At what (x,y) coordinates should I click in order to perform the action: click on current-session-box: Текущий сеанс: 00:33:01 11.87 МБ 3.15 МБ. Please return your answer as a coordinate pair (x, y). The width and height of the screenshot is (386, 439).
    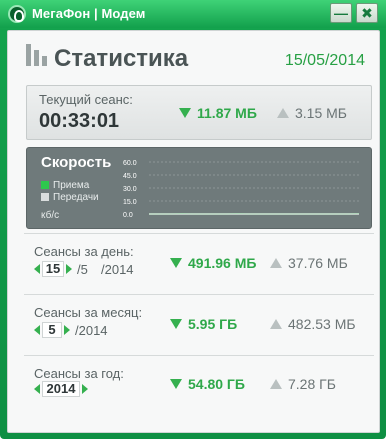
    Looking at the image, I should click on (199, 112).